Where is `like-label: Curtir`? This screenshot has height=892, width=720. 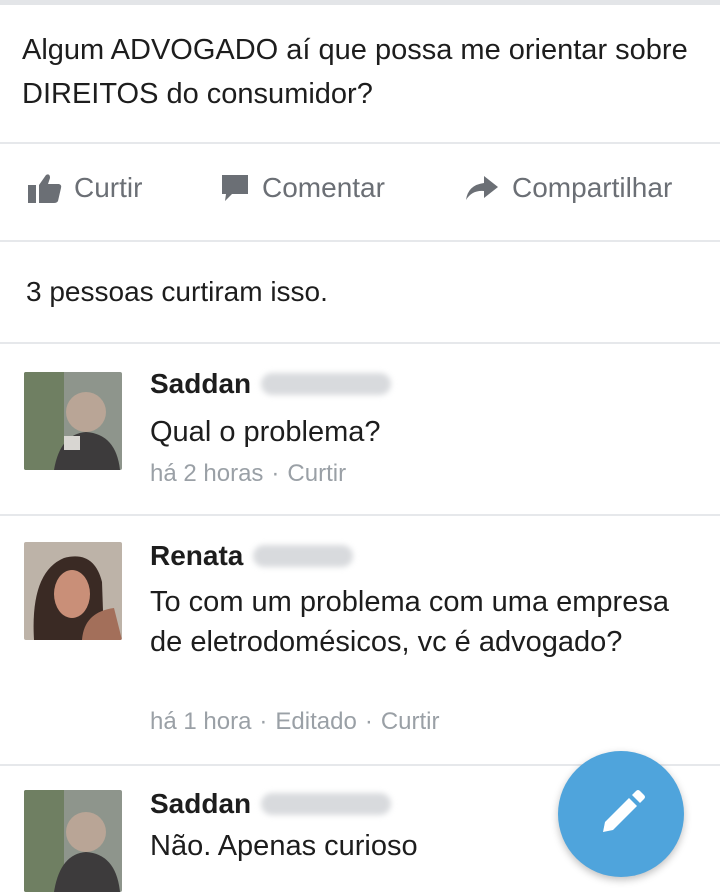 like-label: Curtir is located at coordinates (108, 187).